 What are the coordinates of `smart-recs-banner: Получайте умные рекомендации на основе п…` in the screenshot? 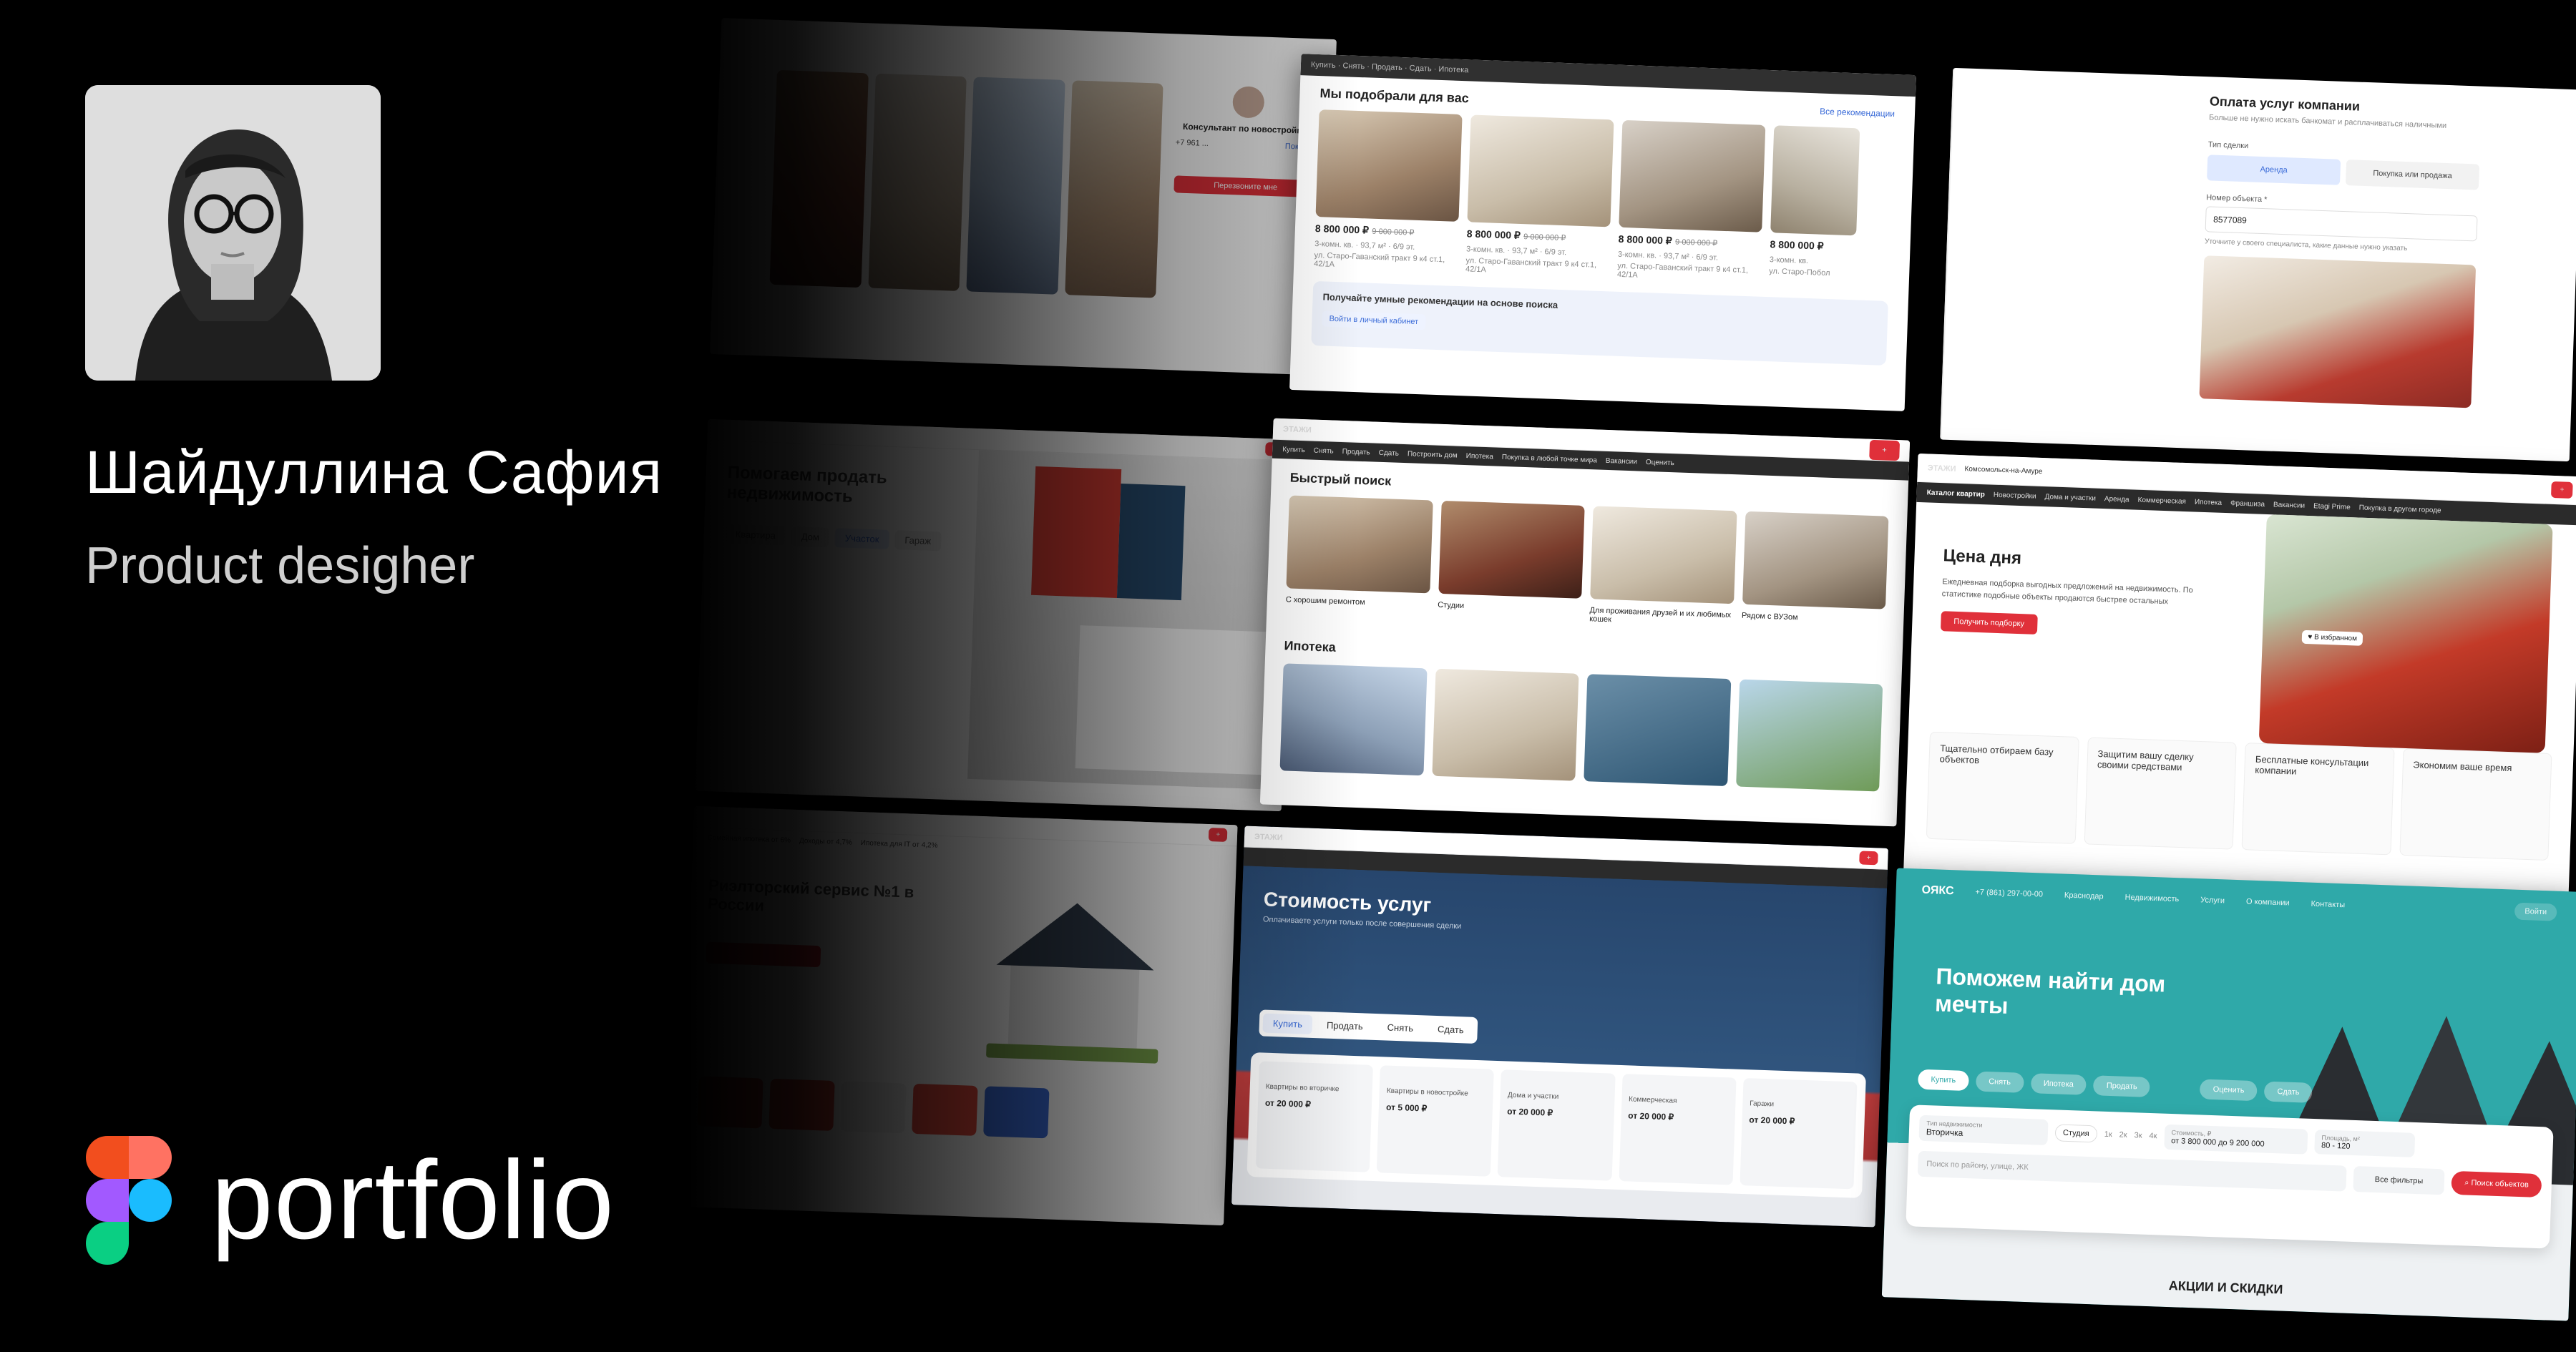 It's located at (1599, 323).